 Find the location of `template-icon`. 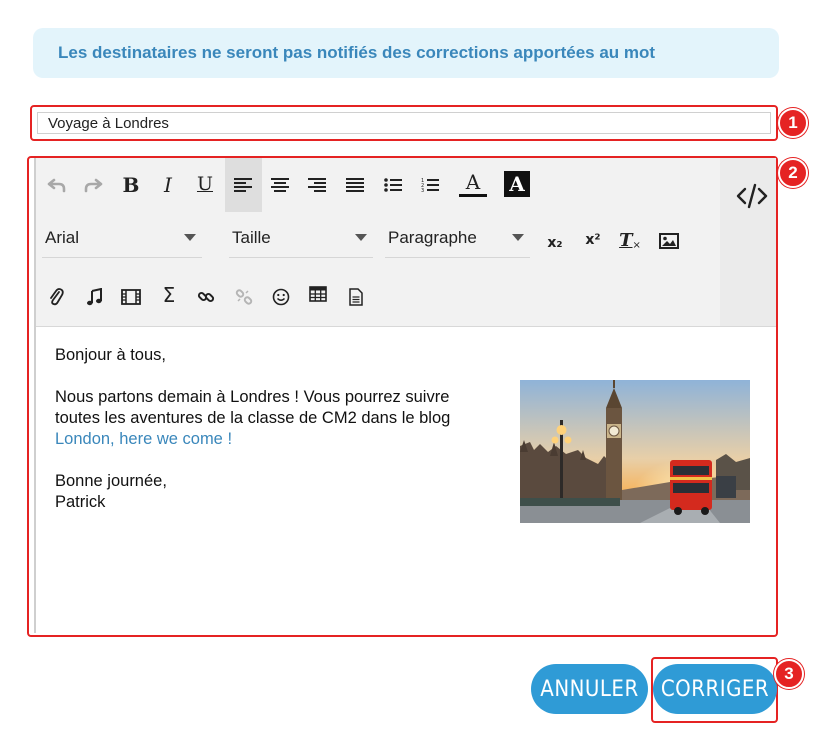

template-icon is located at coordinates (356, 297).